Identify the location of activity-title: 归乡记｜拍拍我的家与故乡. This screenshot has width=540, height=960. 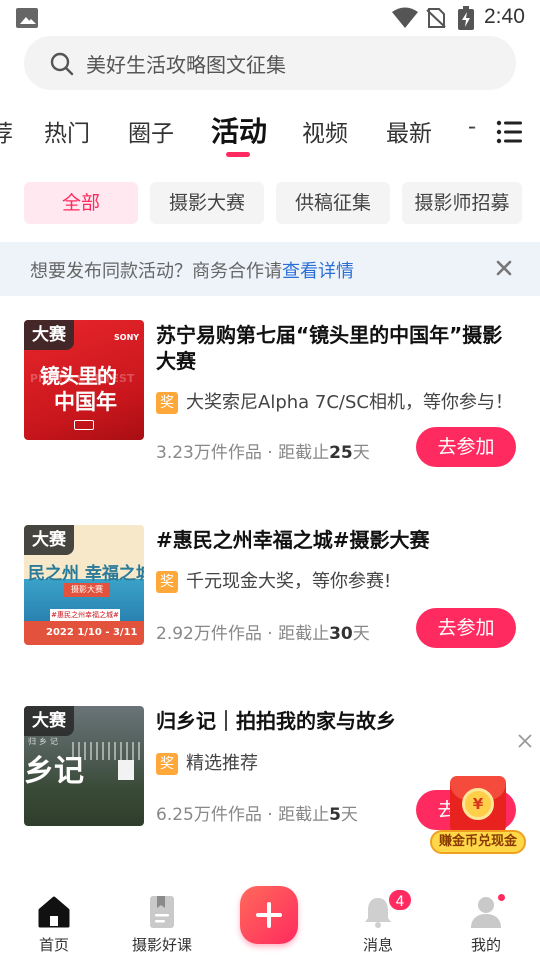
(276, 721).